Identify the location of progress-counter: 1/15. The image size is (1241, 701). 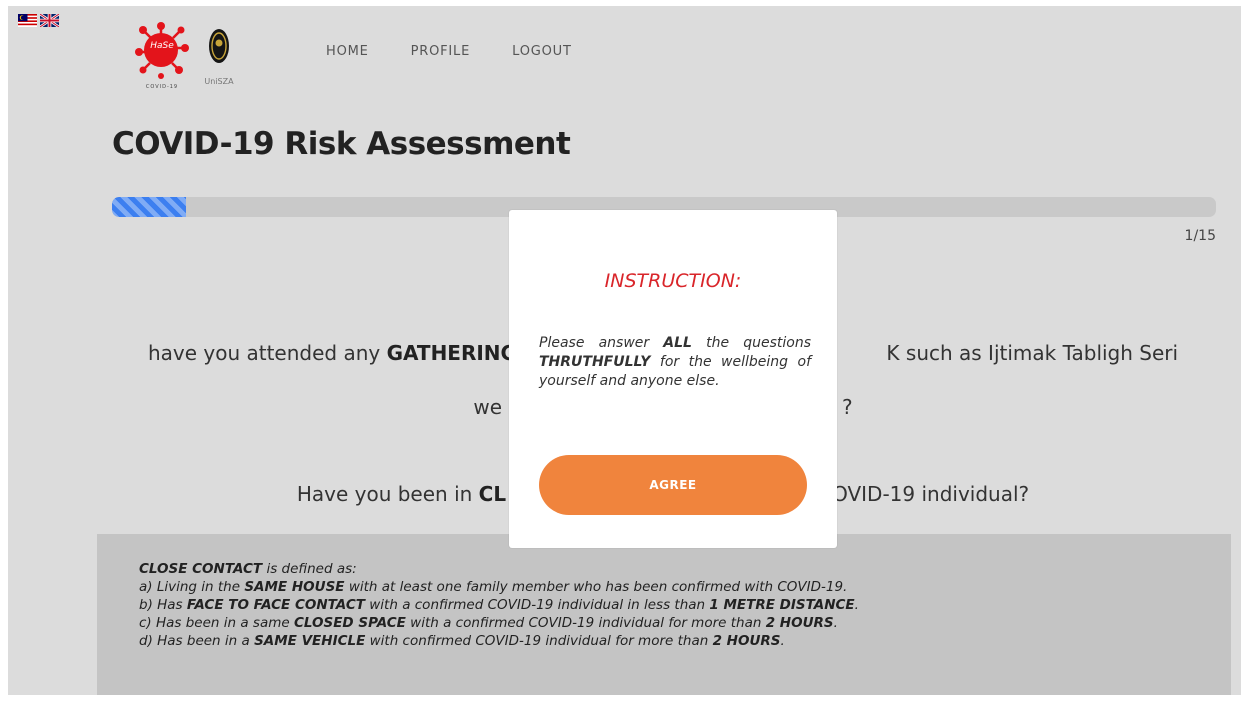
(1200, 236).